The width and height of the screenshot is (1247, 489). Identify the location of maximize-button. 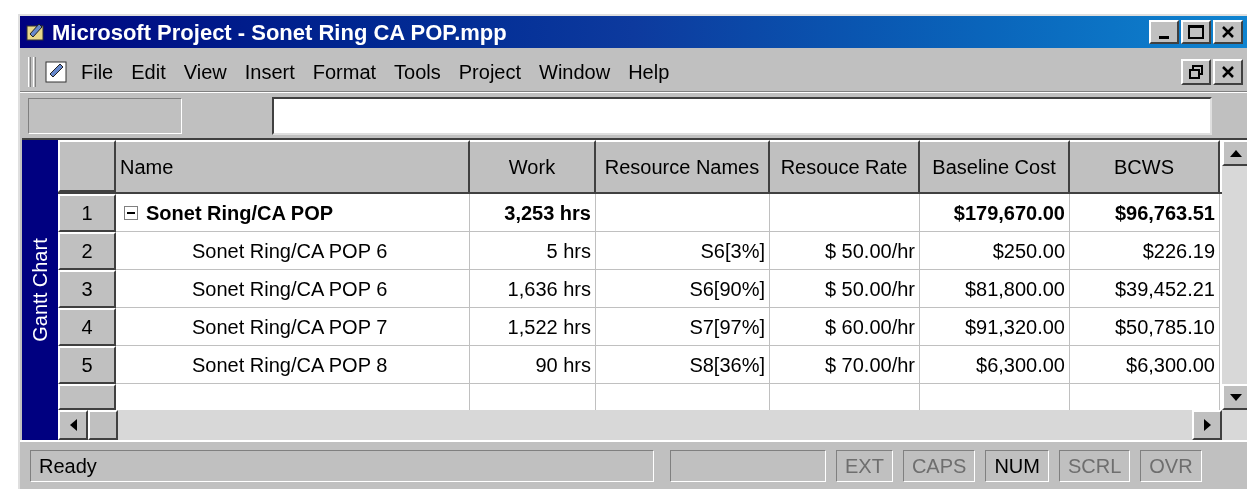
(1196, 32).